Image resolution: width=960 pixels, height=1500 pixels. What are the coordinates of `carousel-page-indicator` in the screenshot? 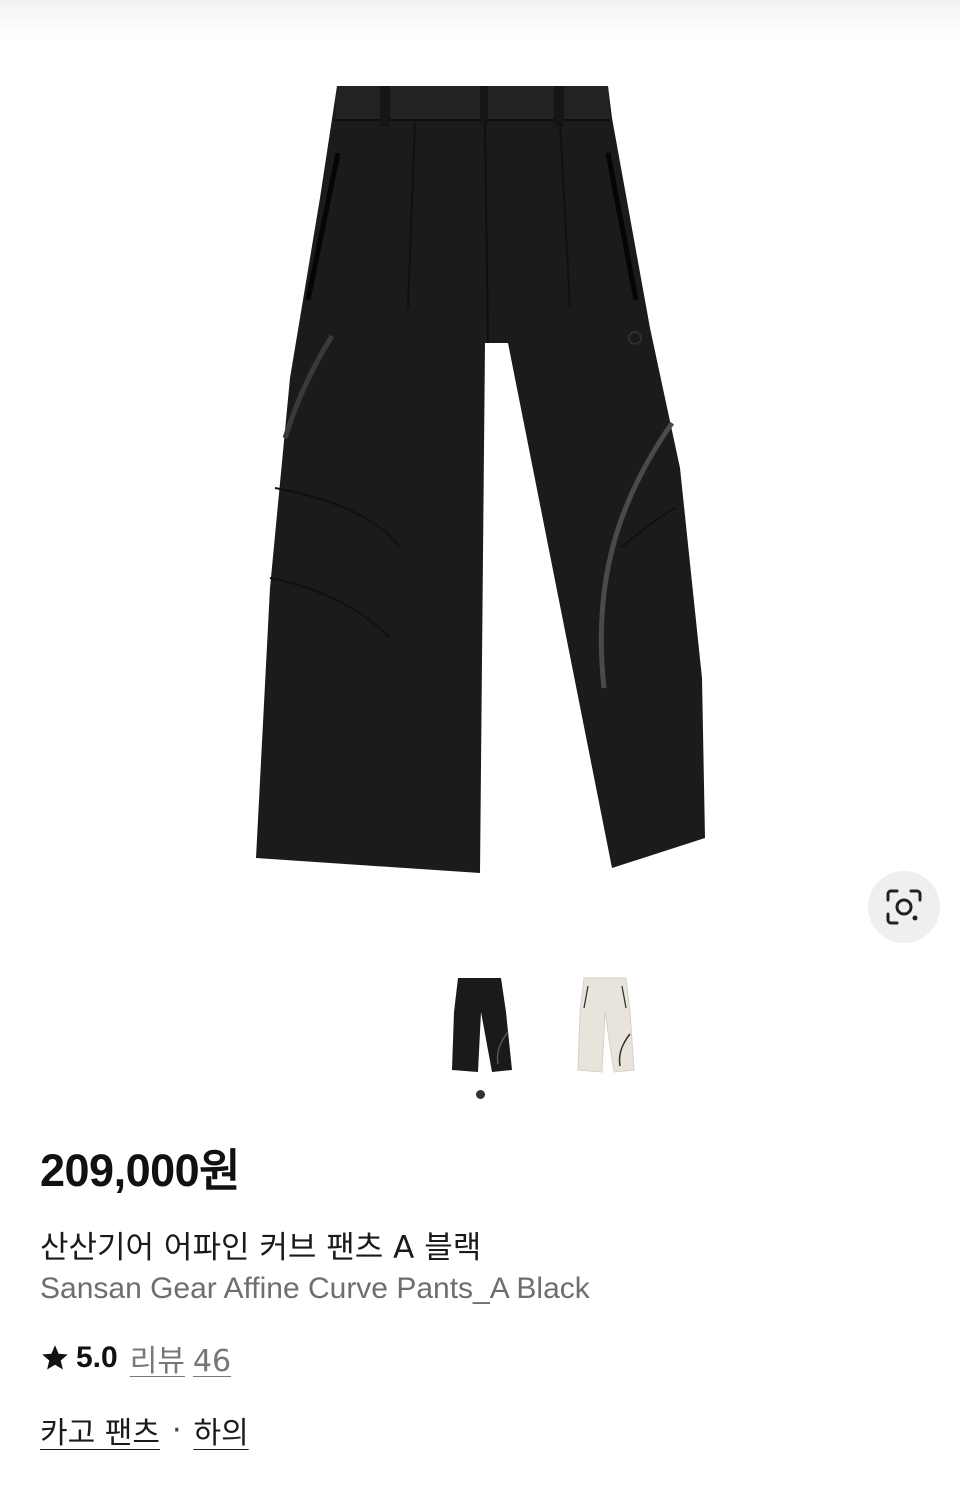 It's located at (480, 1094).